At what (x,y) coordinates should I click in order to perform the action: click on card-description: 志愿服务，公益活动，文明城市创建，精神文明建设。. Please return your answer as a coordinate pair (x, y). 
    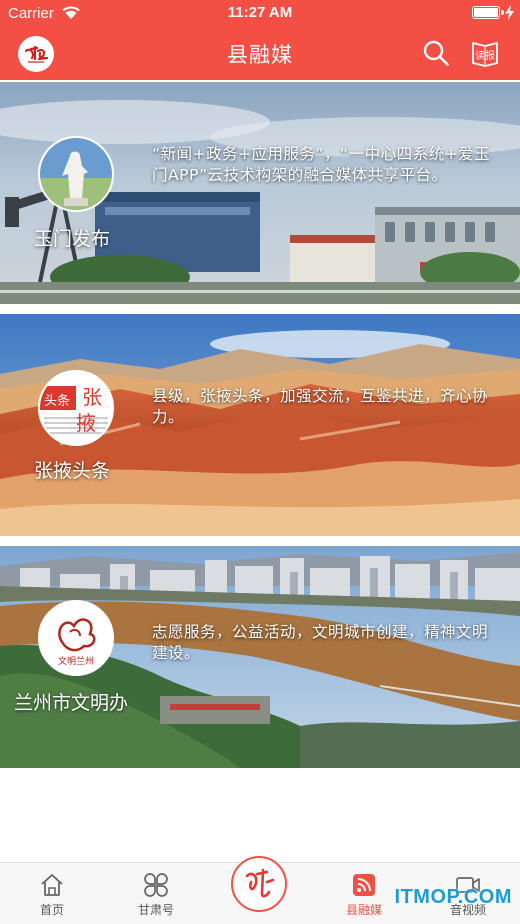
    Looking at the image, I should click on (320, 642).